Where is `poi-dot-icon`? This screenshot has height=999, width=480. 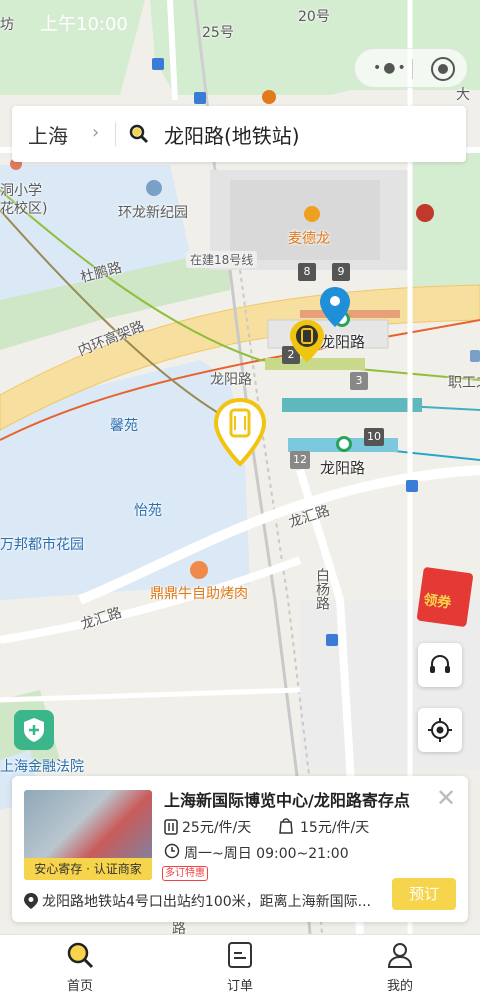 poi-dot-icon is located at coordinates (269, 97).